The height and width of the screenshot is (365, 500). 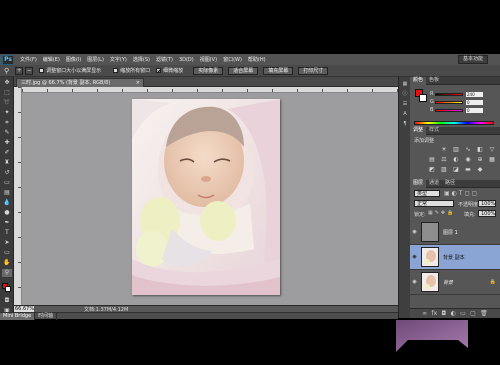 I want to click on clone-stamp-tool-icon: ♜, so click(x=7, y=163).